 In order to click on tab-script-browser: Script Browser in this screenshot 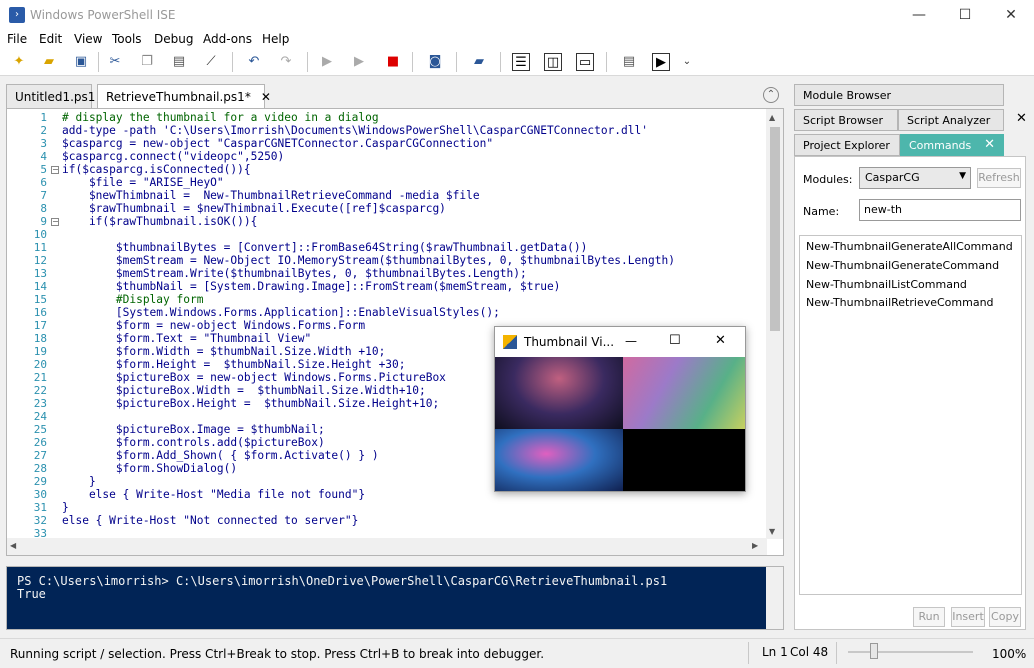, I will do `click(846, 120)`.